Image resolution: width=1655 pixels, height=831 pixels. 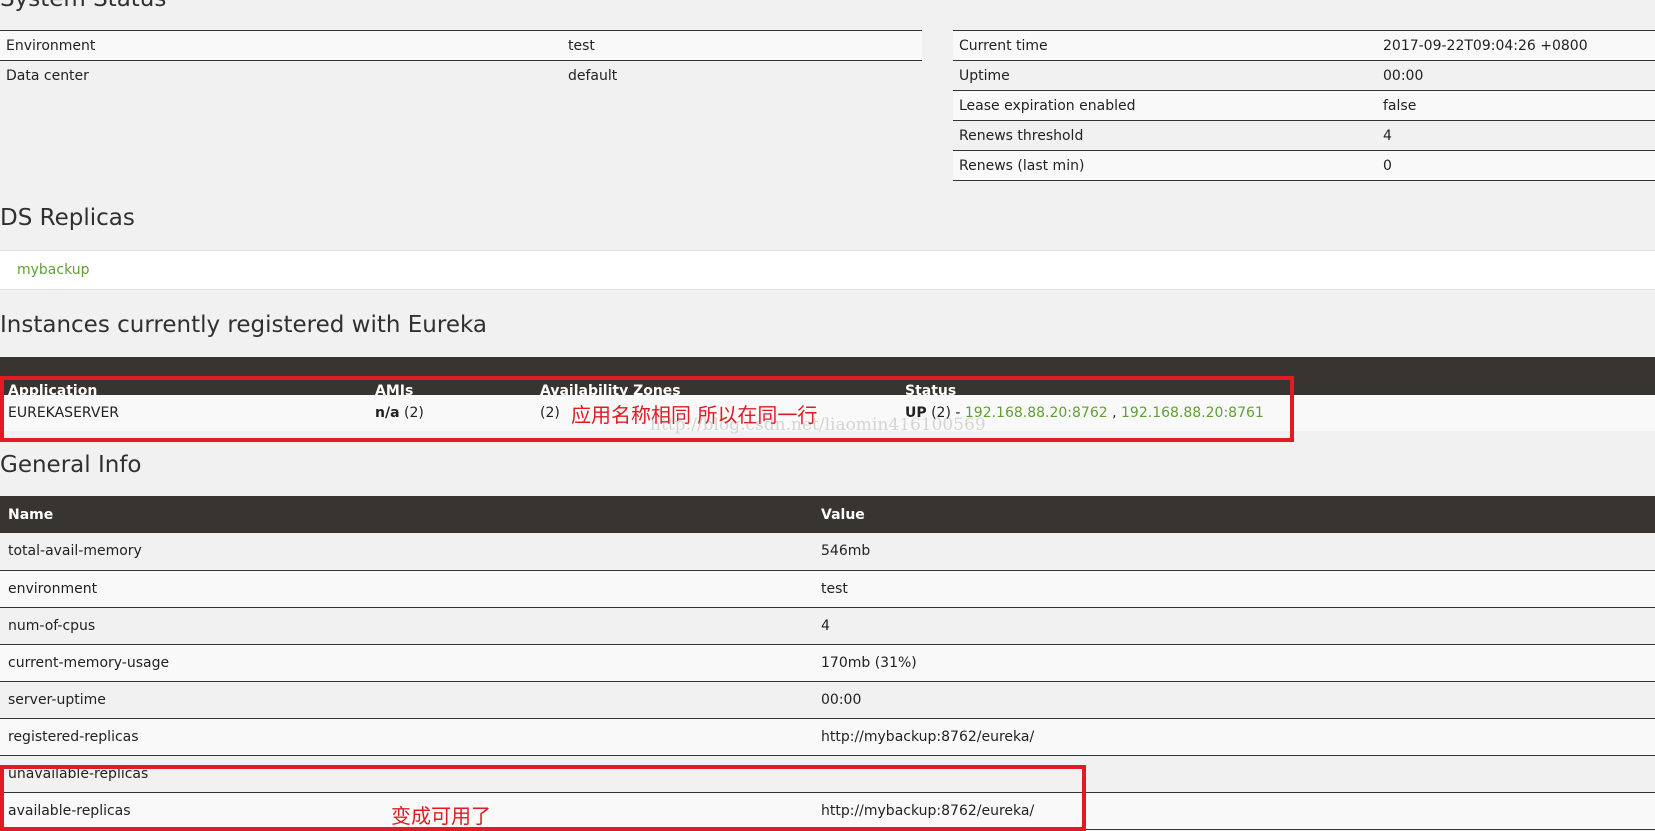 What do you see at coordinates (406, 626) in the screenshot?
I see `info-name: num-of-cpus` at bounding box center [406, 626].